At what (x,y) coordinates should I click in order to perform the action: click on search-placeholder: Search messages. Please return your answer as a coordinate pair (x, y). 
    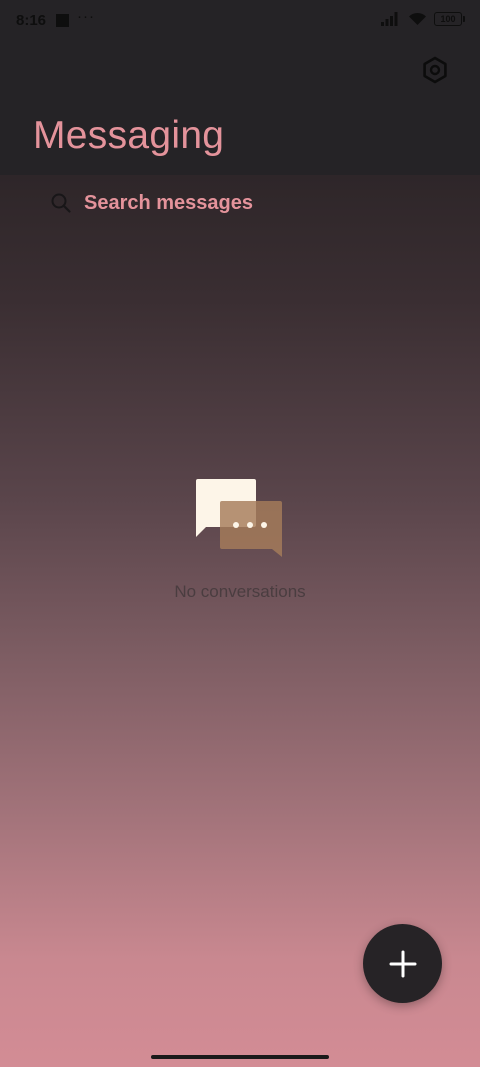
    Looking at the image, I should click on (169, 202).